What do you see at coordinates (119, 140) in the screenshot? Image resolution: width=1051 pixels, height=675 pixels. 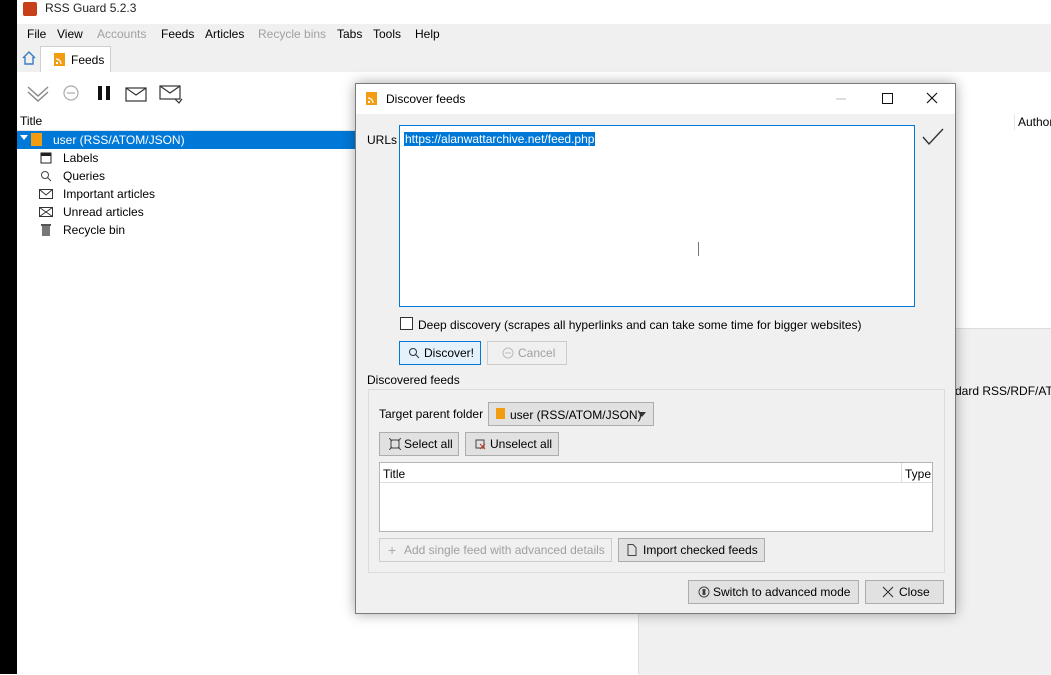 I see `tree-item-label: user (RSS/ATOM/JSON)` at bounding box center [119, 140].